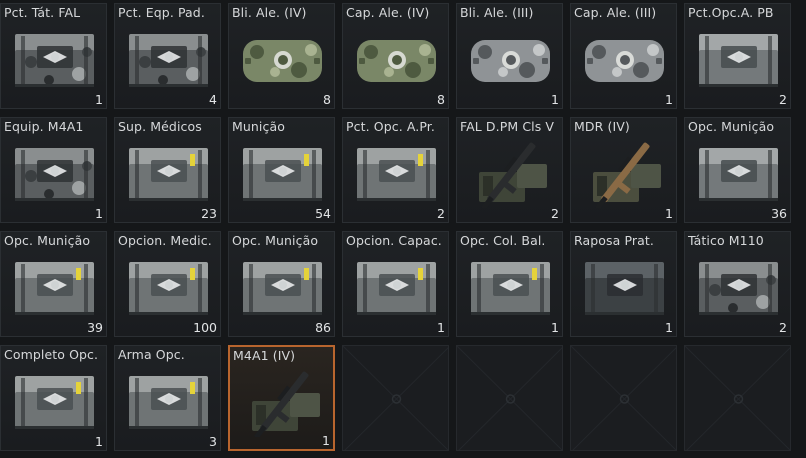 The image size is (806, 458). I want to click on inventory-slot: Bli. Ale. (IV) 8, so click(281, 56).